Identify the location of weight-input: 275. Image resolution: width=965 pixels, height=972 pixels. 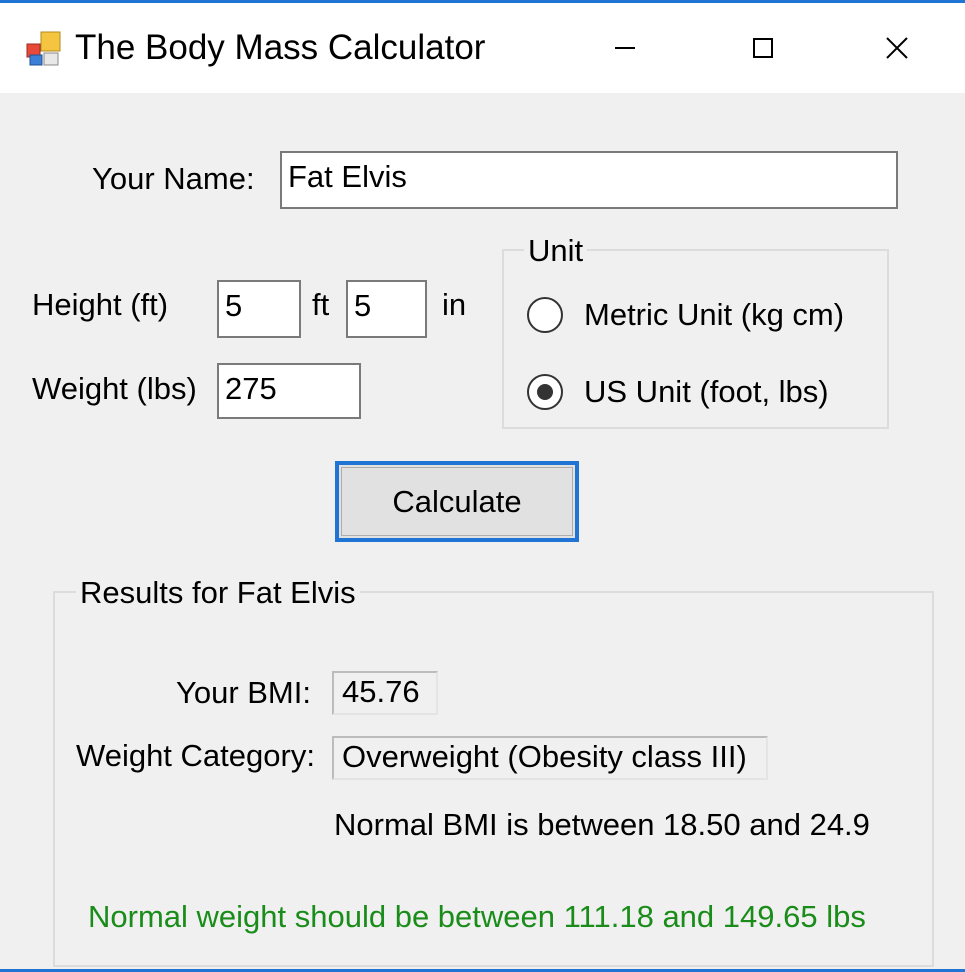
(289, 391).